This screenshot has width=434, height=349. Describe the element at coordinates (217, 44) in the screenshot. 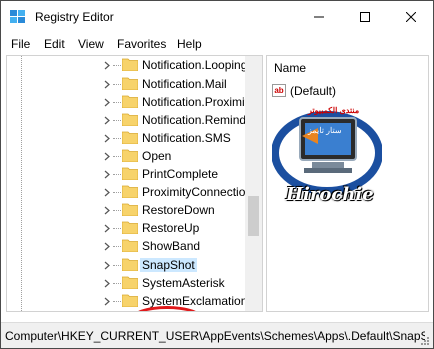

I see `menu-bar: File Edit View Favorites Help` at that location.